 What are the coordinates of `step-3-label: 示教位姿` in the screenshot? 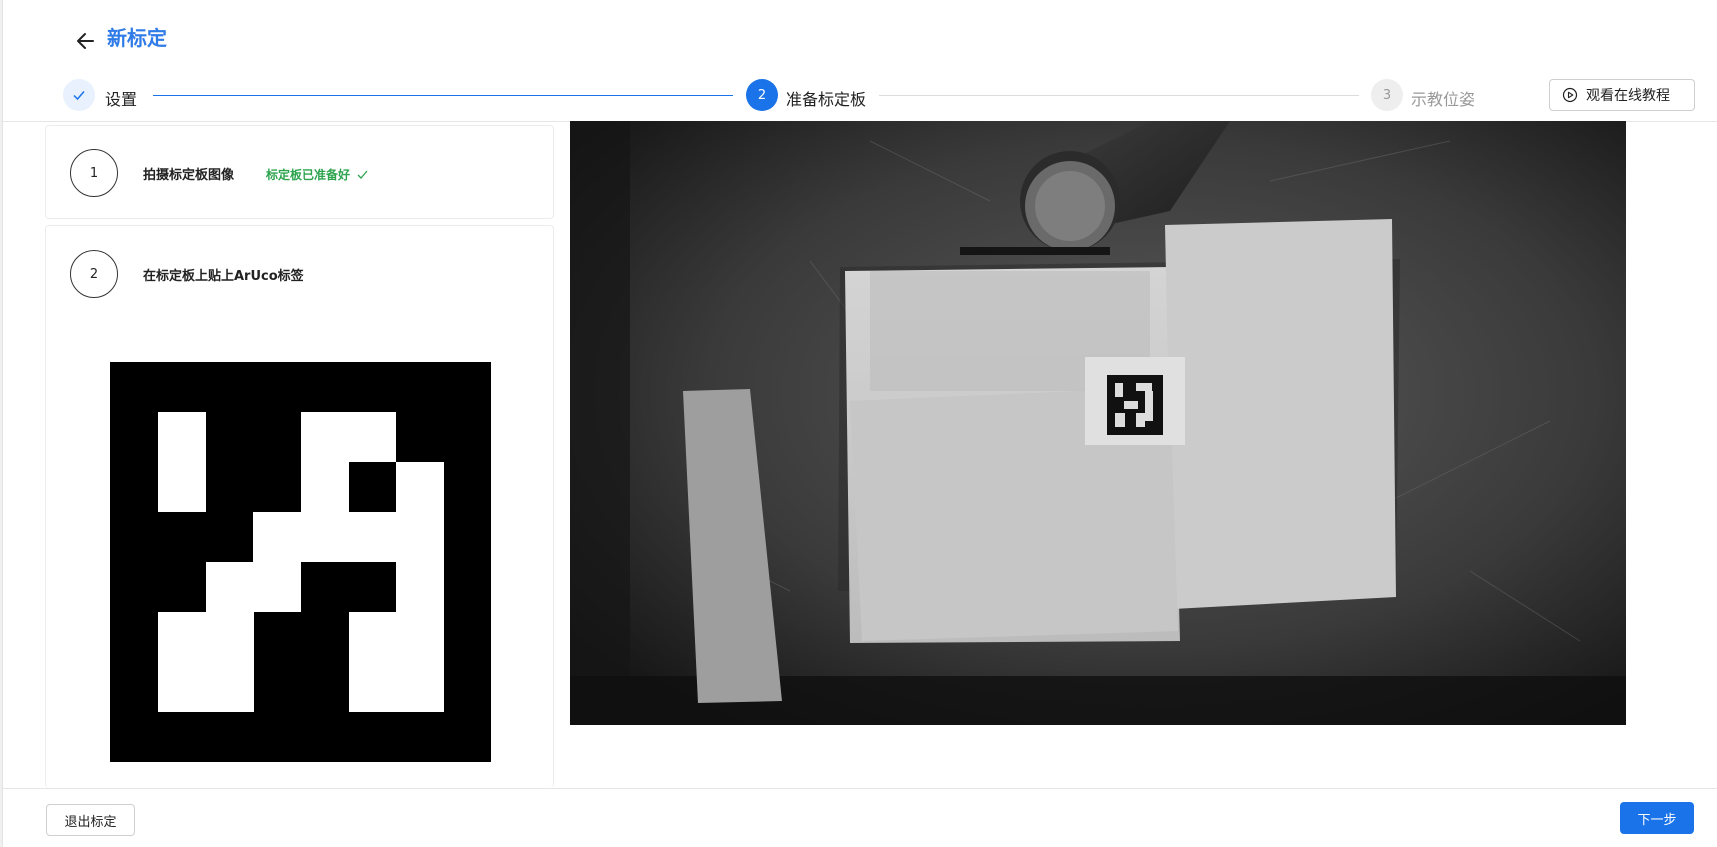 It's located at (1443, 99).